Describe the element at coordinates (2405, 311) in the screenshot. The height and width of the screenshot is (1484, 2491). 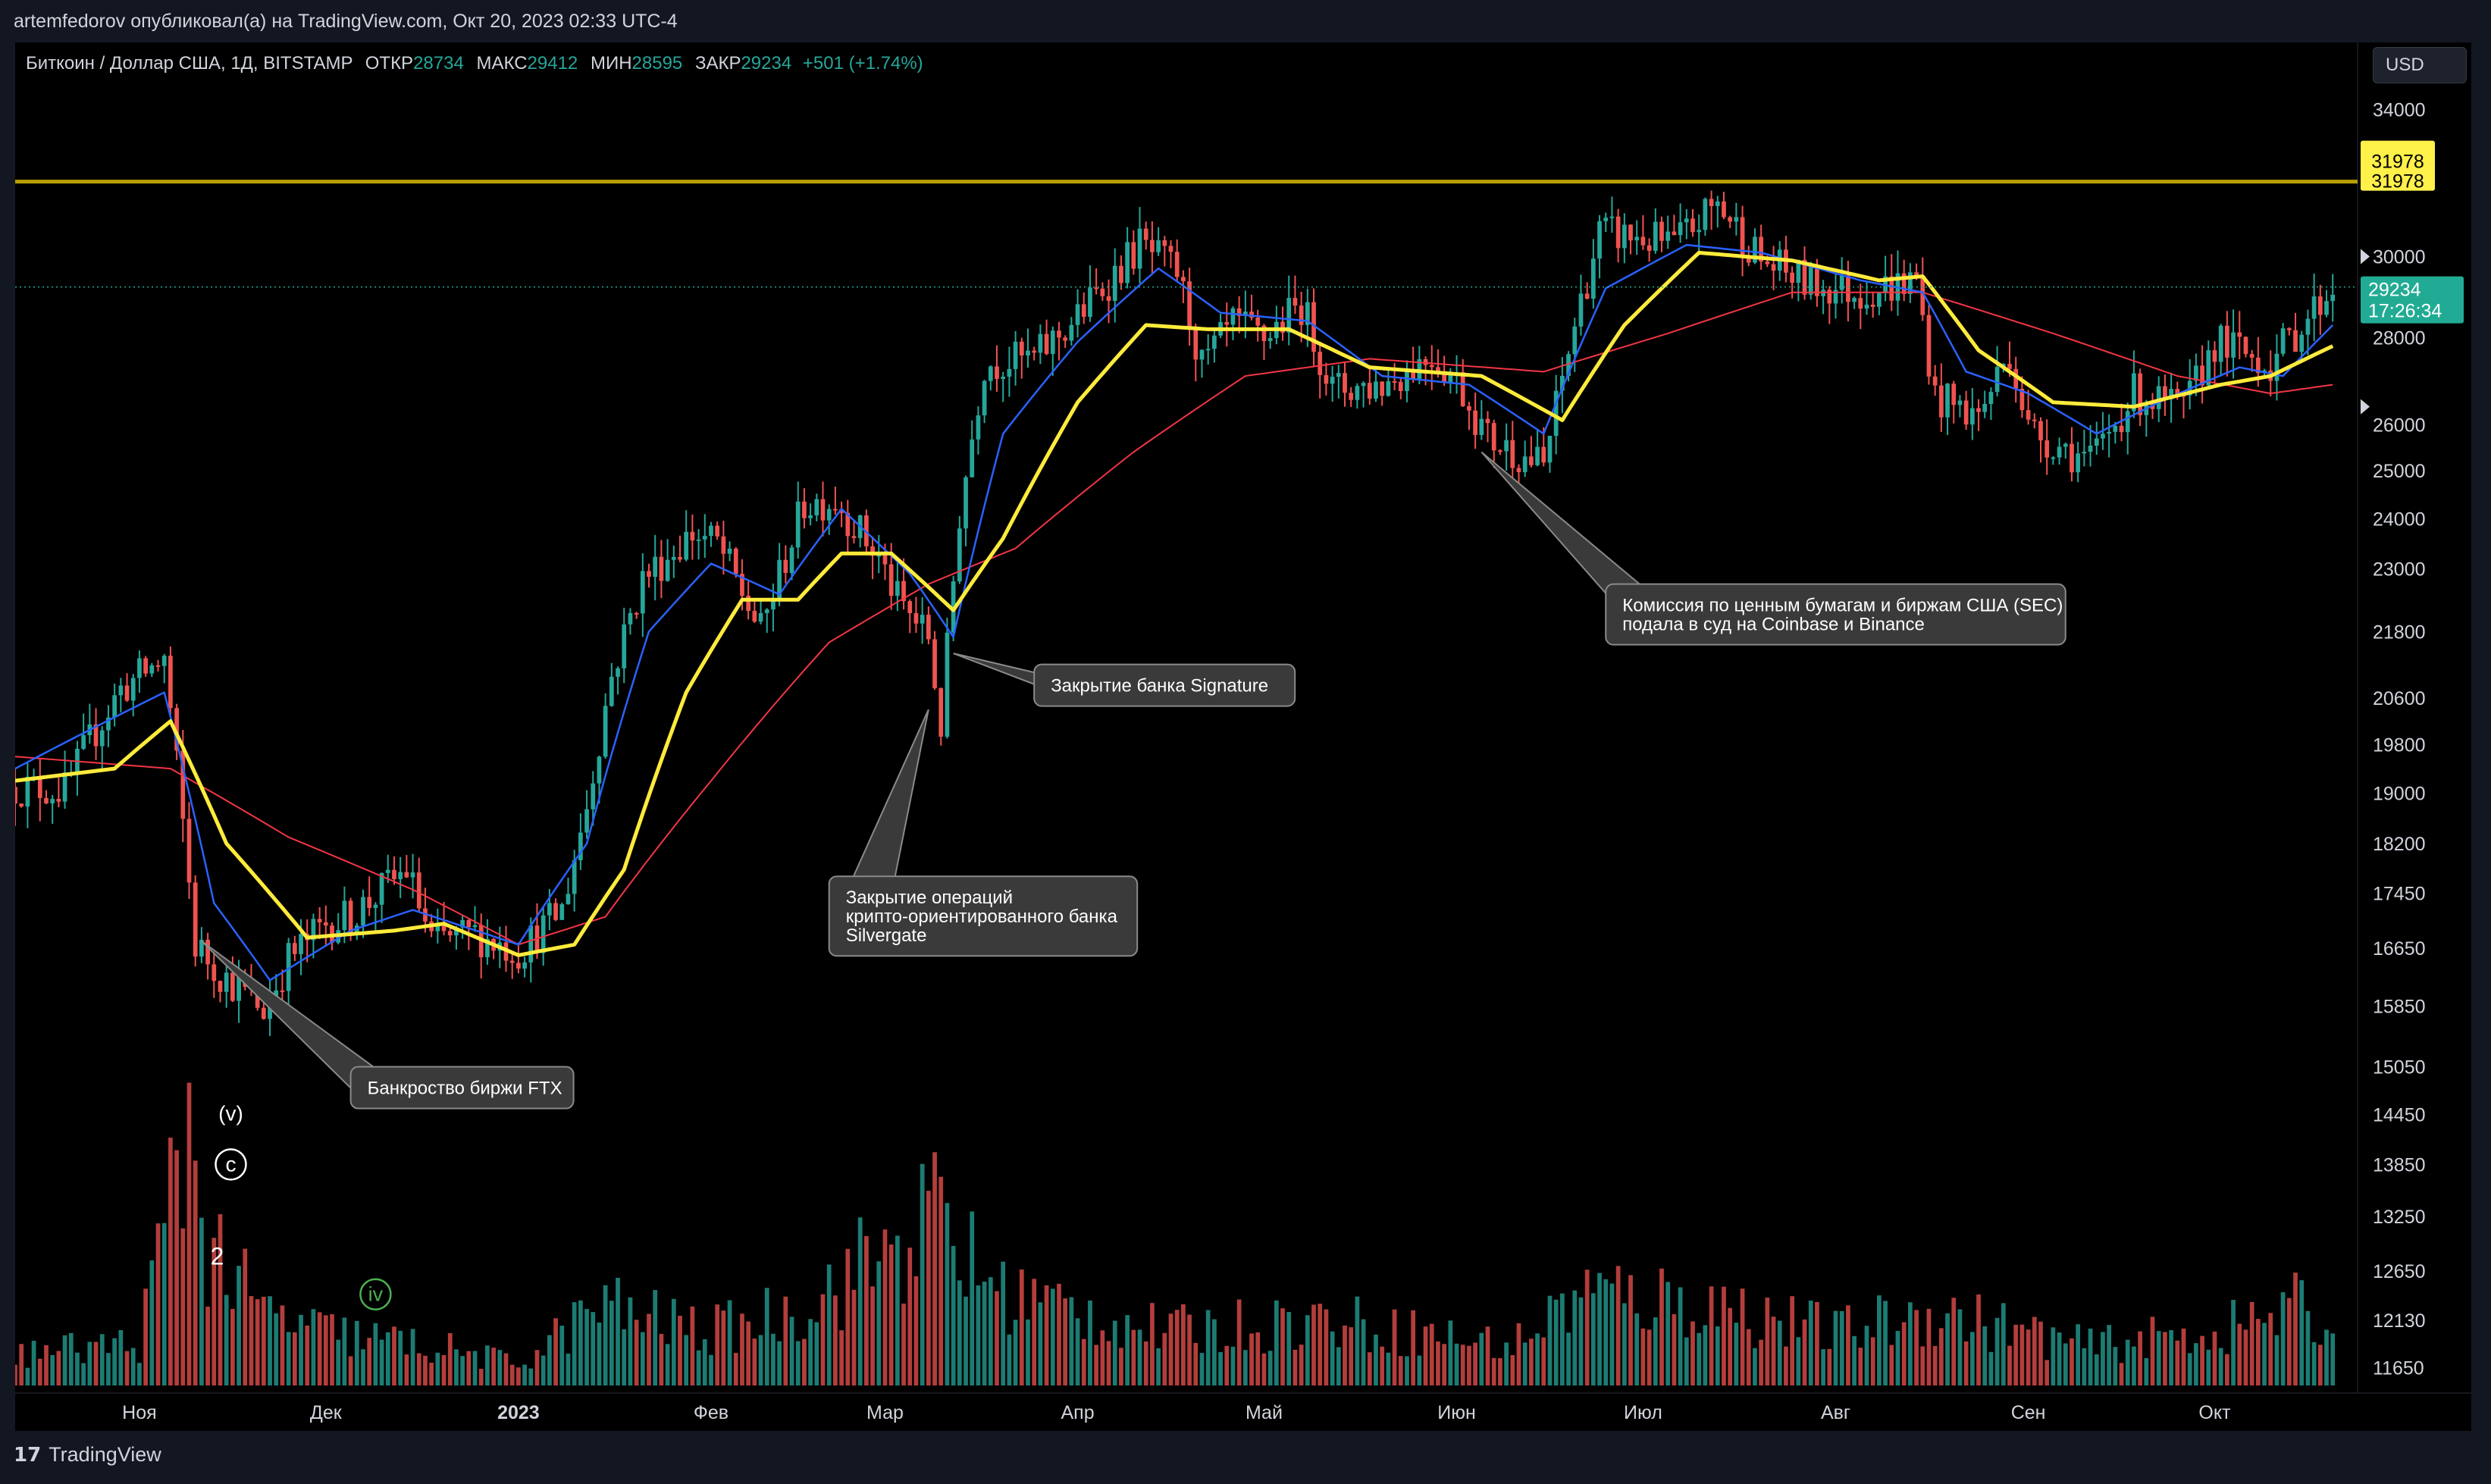
I see `last-price-countdown: 17:26:34` at that location.